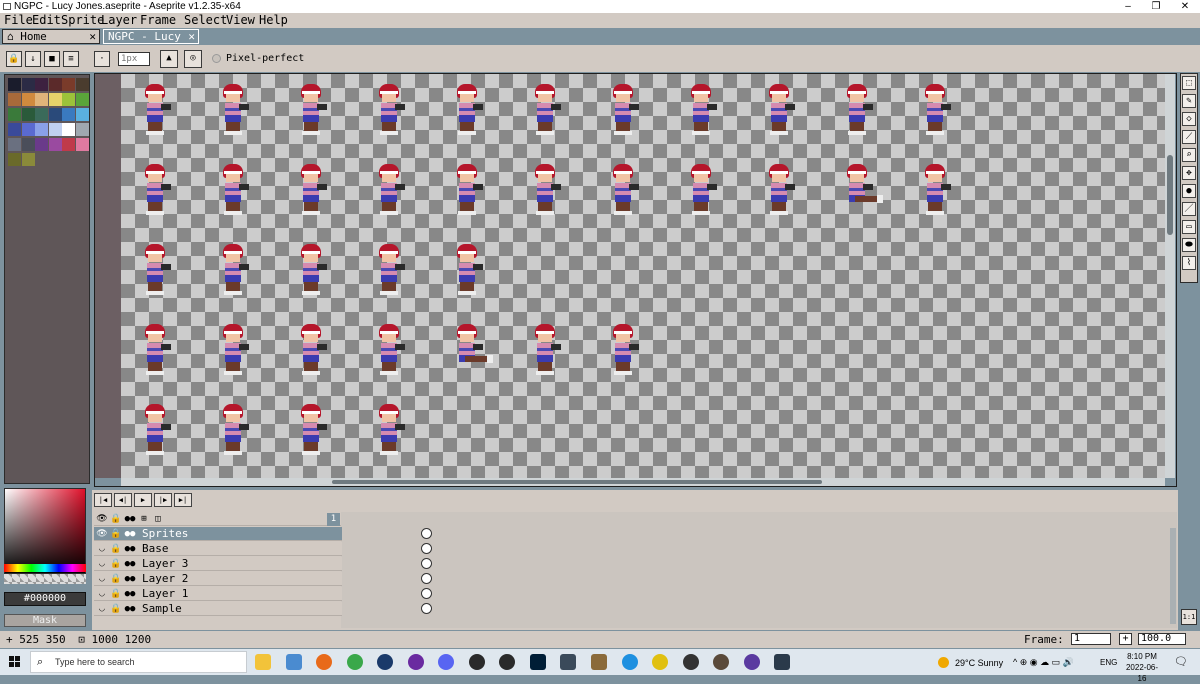 This screenshot has width=1200, height=684. I want to click on store-icon, so click(294, 662).